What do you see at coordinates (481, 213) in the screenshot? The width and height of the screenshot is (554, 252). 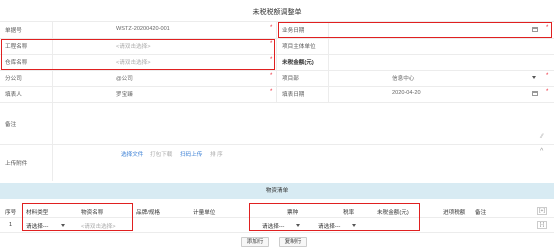 I see `remark-header: 备注` at bounding box center [481, 213].